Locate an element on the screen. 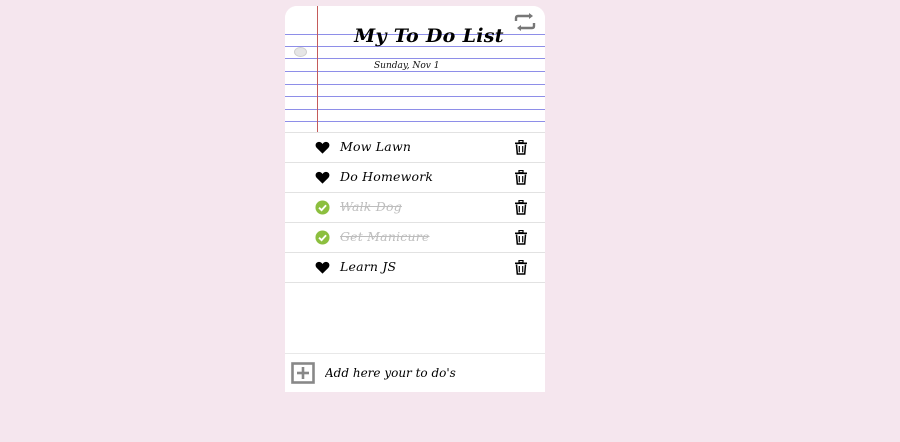 This screenshot has height=442, width=900. todo-label: Walk Dog is located at coordinates (371, 206).